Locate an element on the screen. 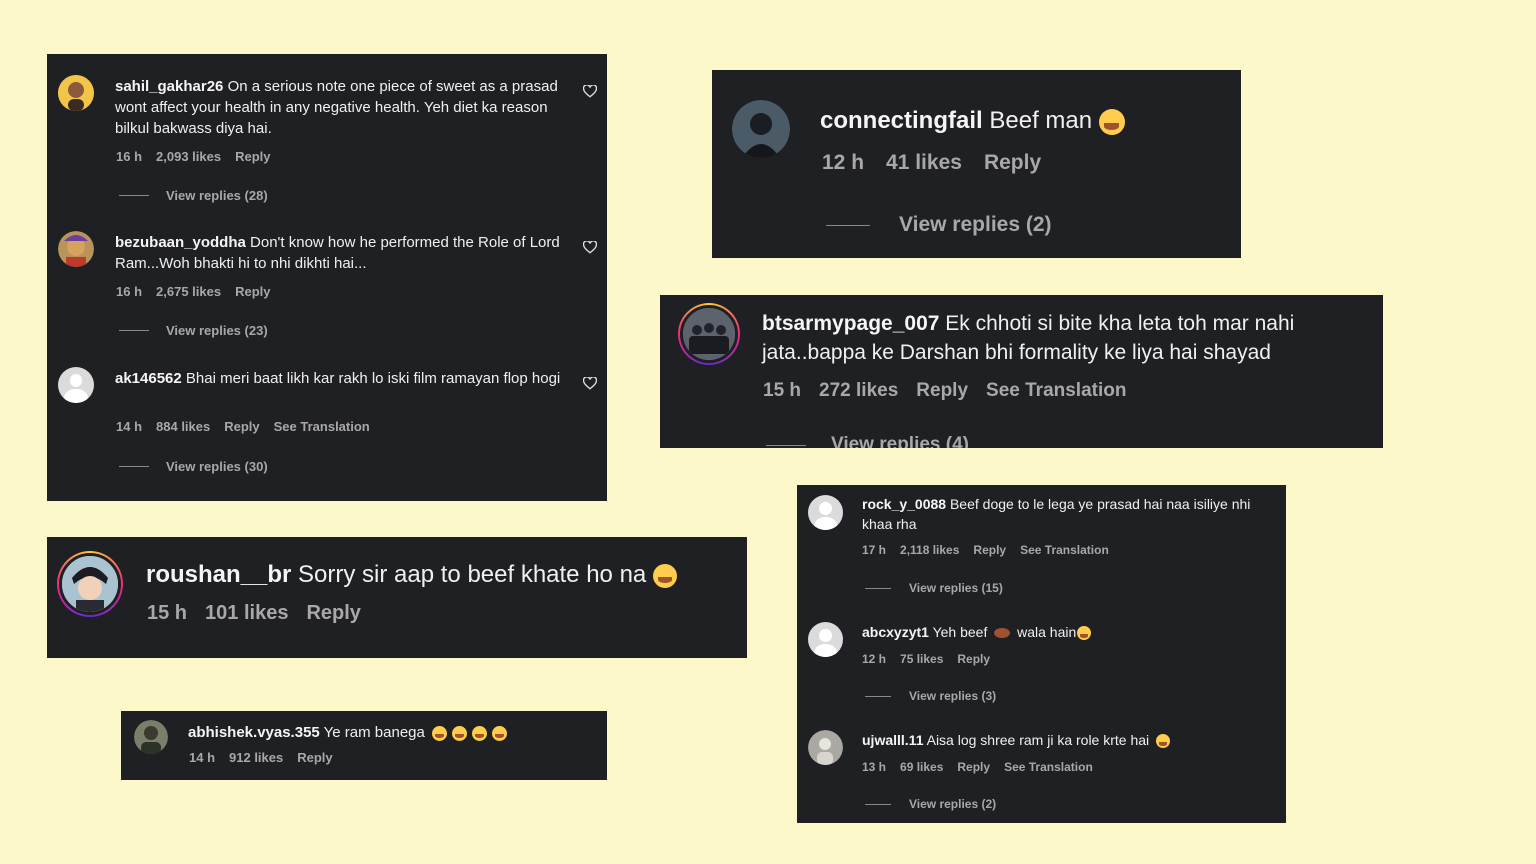 This screenshot has width=1536, height=864. username: ujwalll.11 is located at coordinates (892, 740).